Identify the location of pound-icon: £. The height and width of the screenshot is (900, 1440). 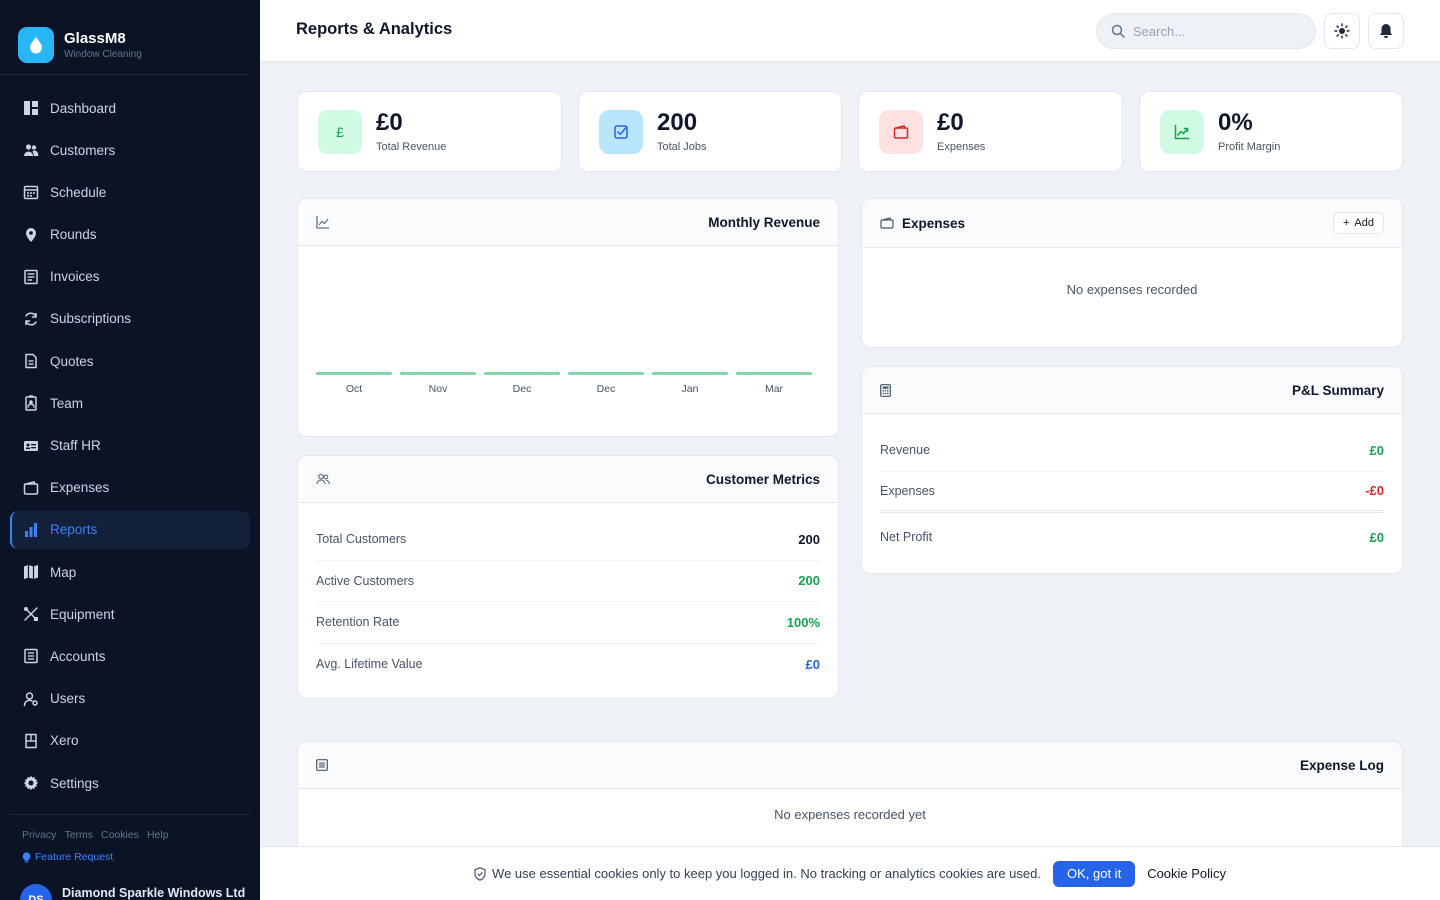
(340, 131).